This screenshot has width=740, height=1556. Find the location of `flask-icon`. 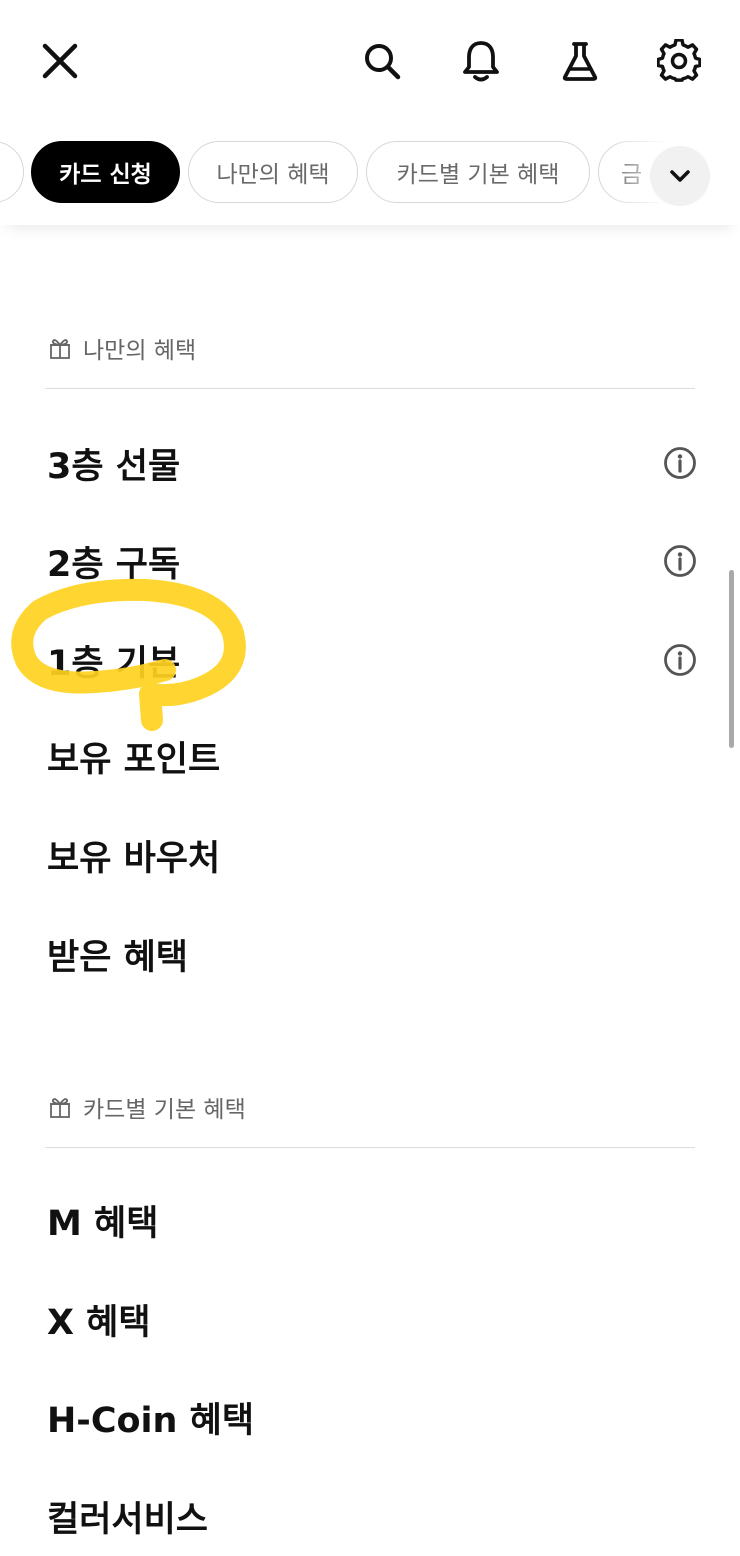

flask-icon is located at coordinates (580, 61).